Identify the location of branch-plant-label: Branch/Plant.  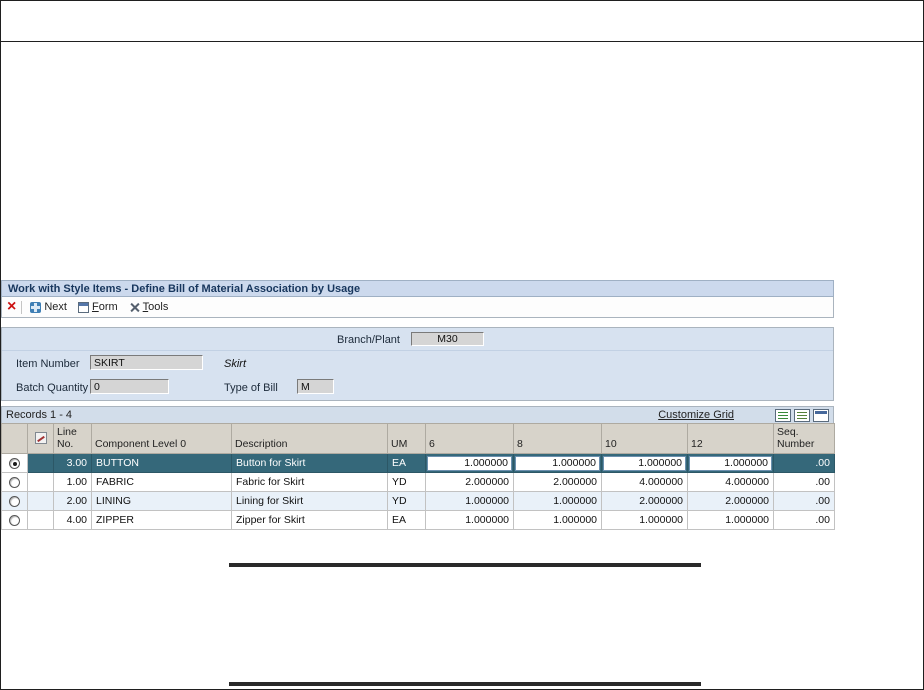
(368, 340).